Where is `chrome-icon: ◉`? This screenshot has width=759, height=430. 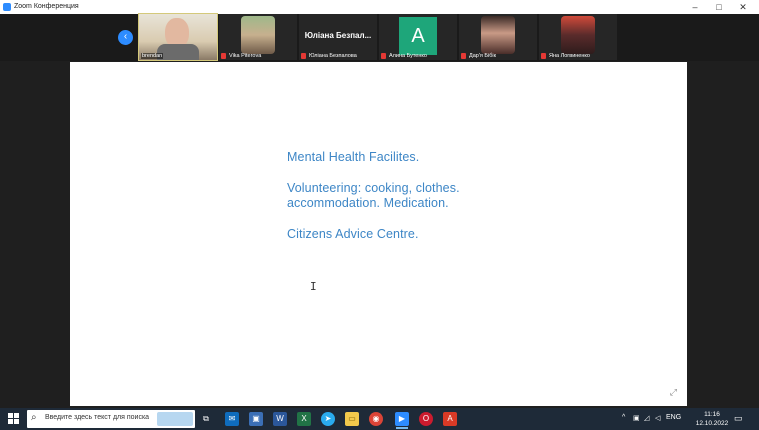 chrome-icon: ◉ is located at coordinates (376, 419).